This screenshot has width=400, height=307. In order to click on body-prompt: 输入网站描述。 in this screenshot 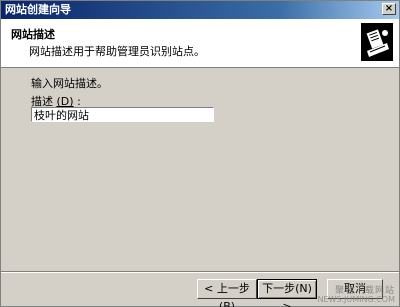, I will do `click(69, 83)`.